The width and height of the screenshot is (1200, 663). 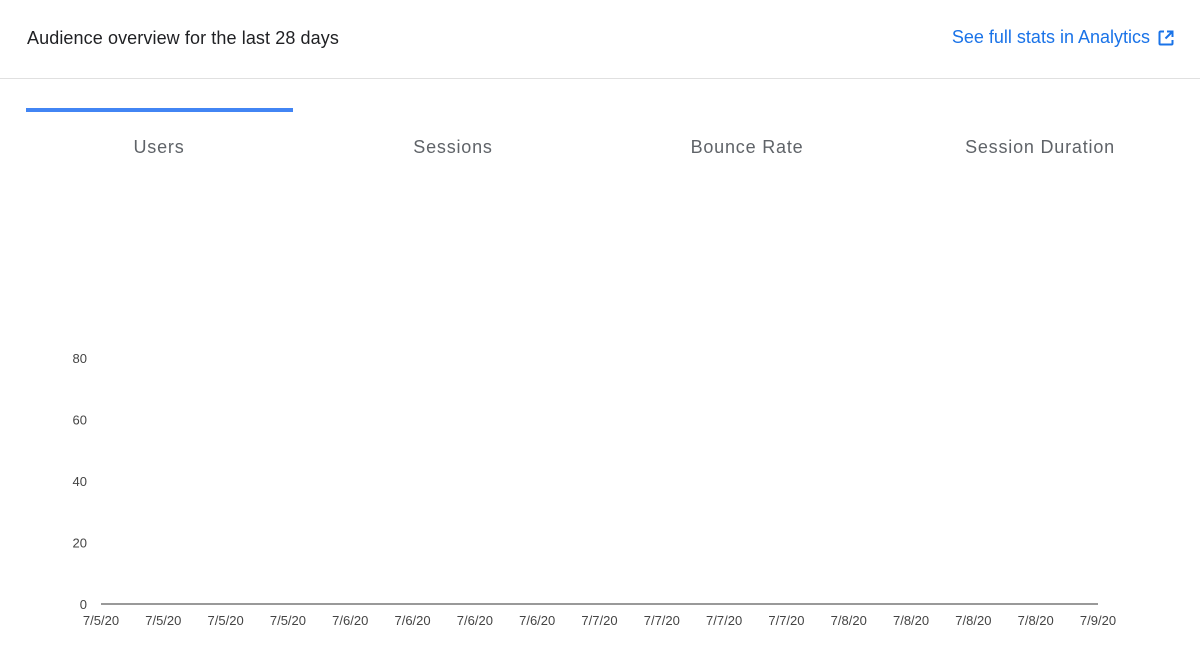 What do you see at coordinates (80, 543) in the screenshot?
I see `y-tick-label: 20` at bounding box center [80, 543].